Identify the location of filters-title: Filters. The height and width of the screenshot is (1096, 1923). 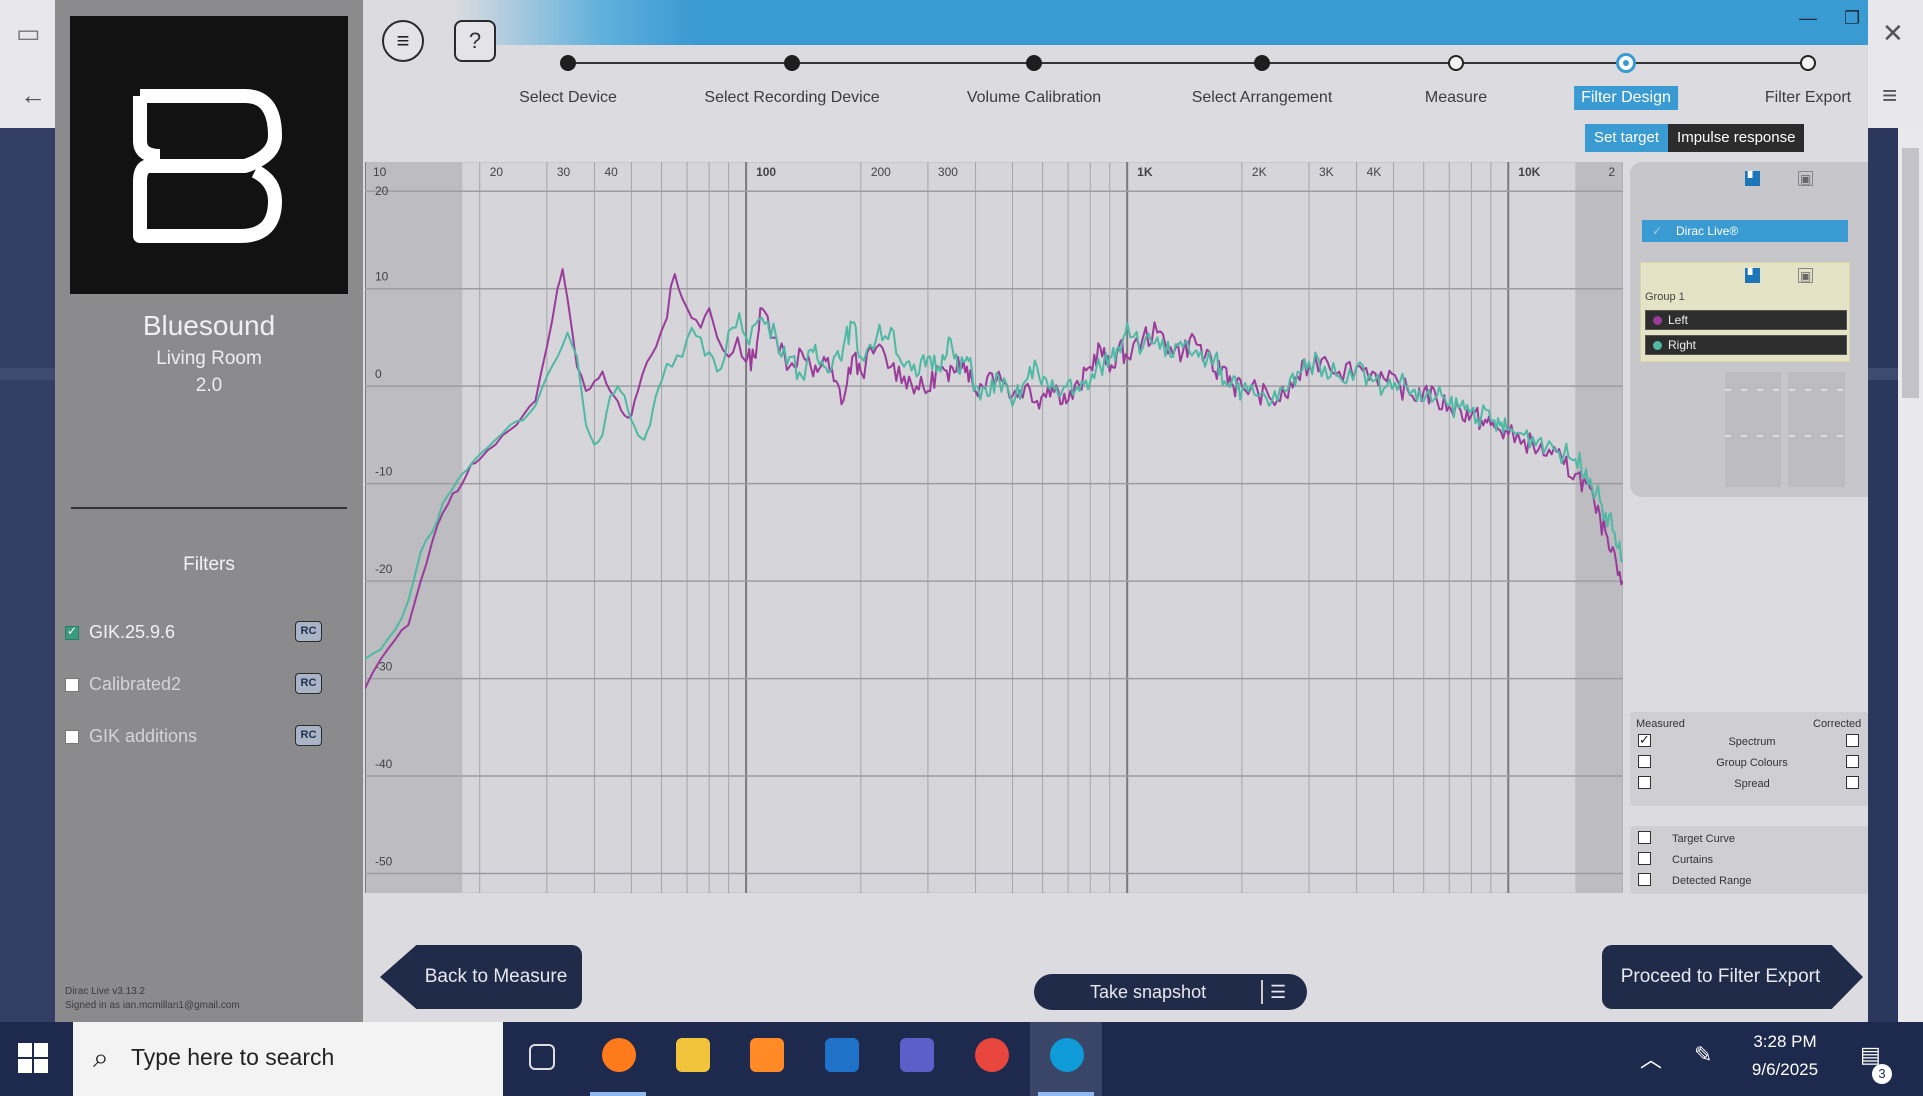
(209, 564).